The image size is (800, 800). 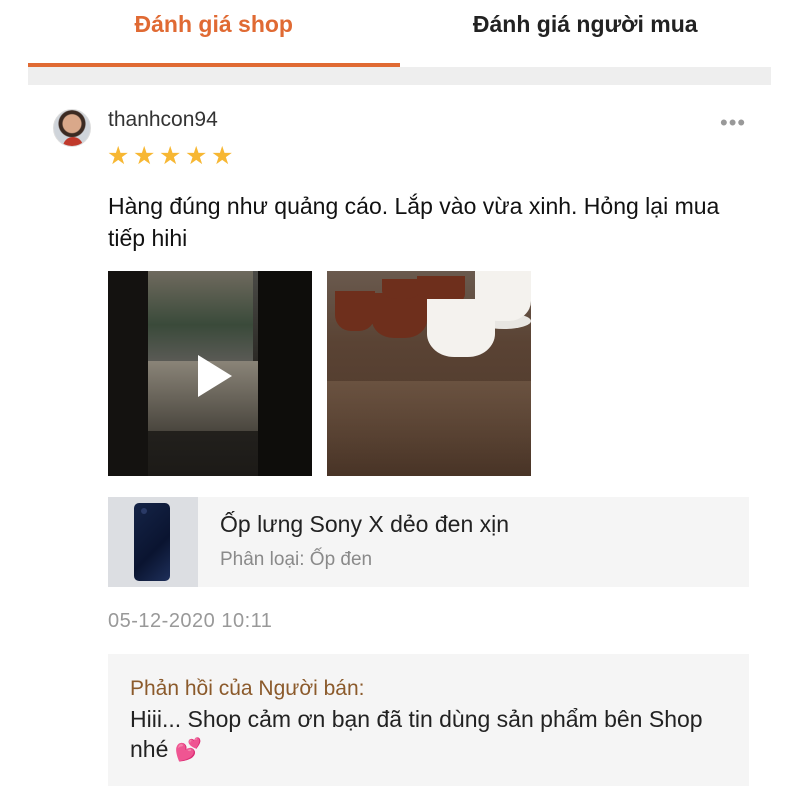 I want to click on product-variant: Phân loại: Ốp đen, so click(x=296, y=559).